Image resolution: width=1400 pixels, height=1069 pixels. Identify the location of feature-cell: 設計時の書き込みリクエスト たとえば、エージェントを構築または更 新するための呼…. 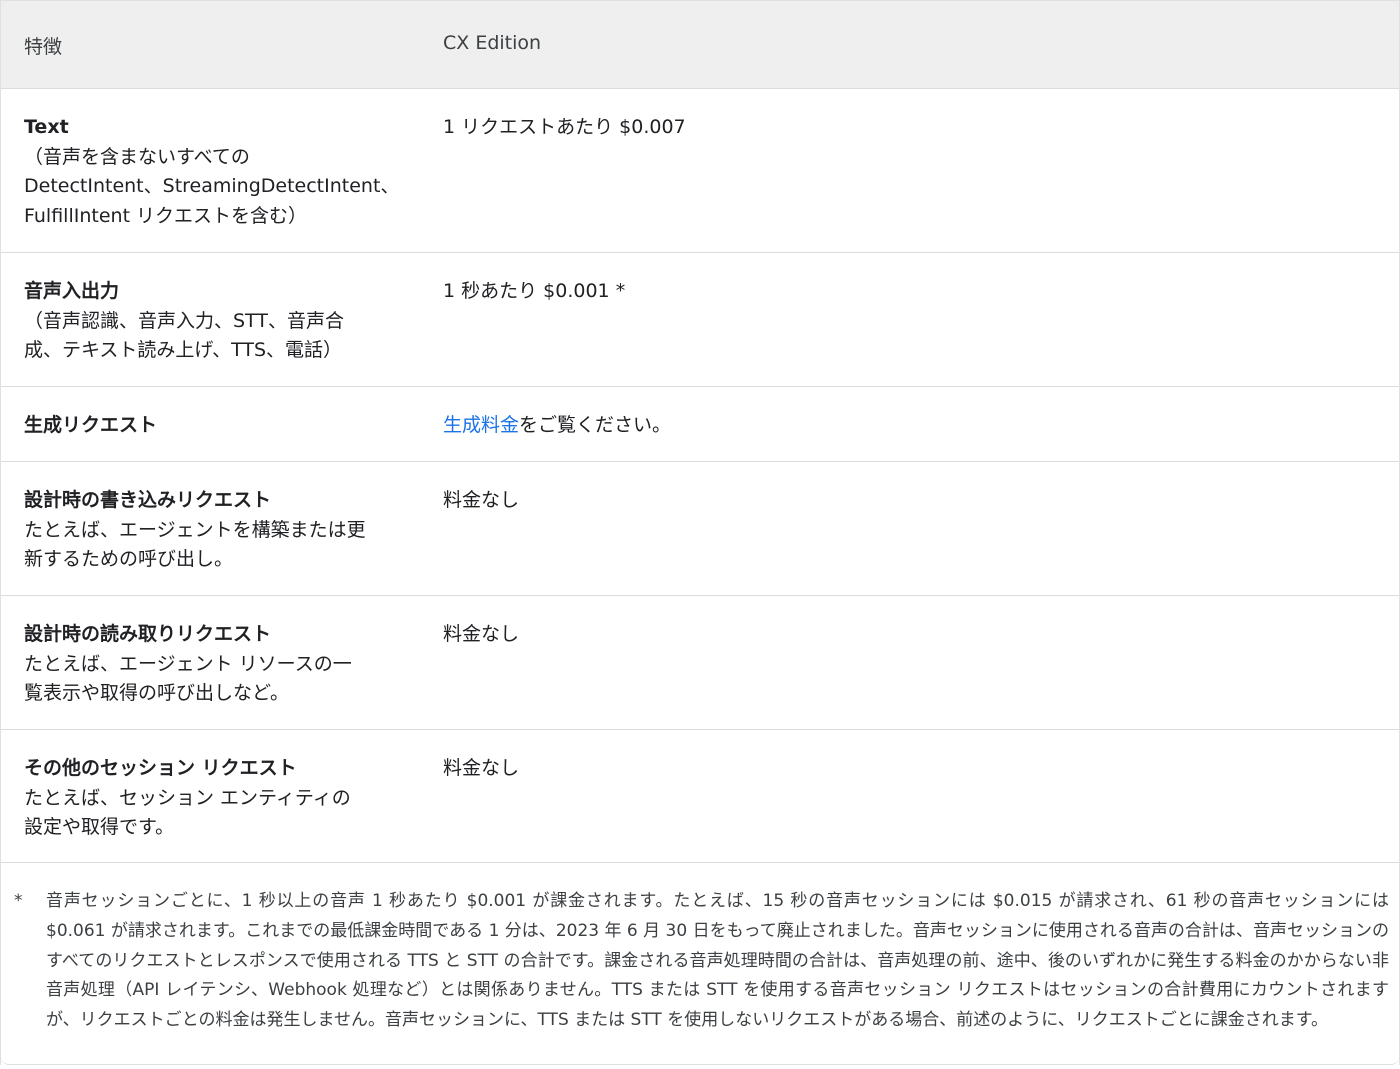
(210, 528).